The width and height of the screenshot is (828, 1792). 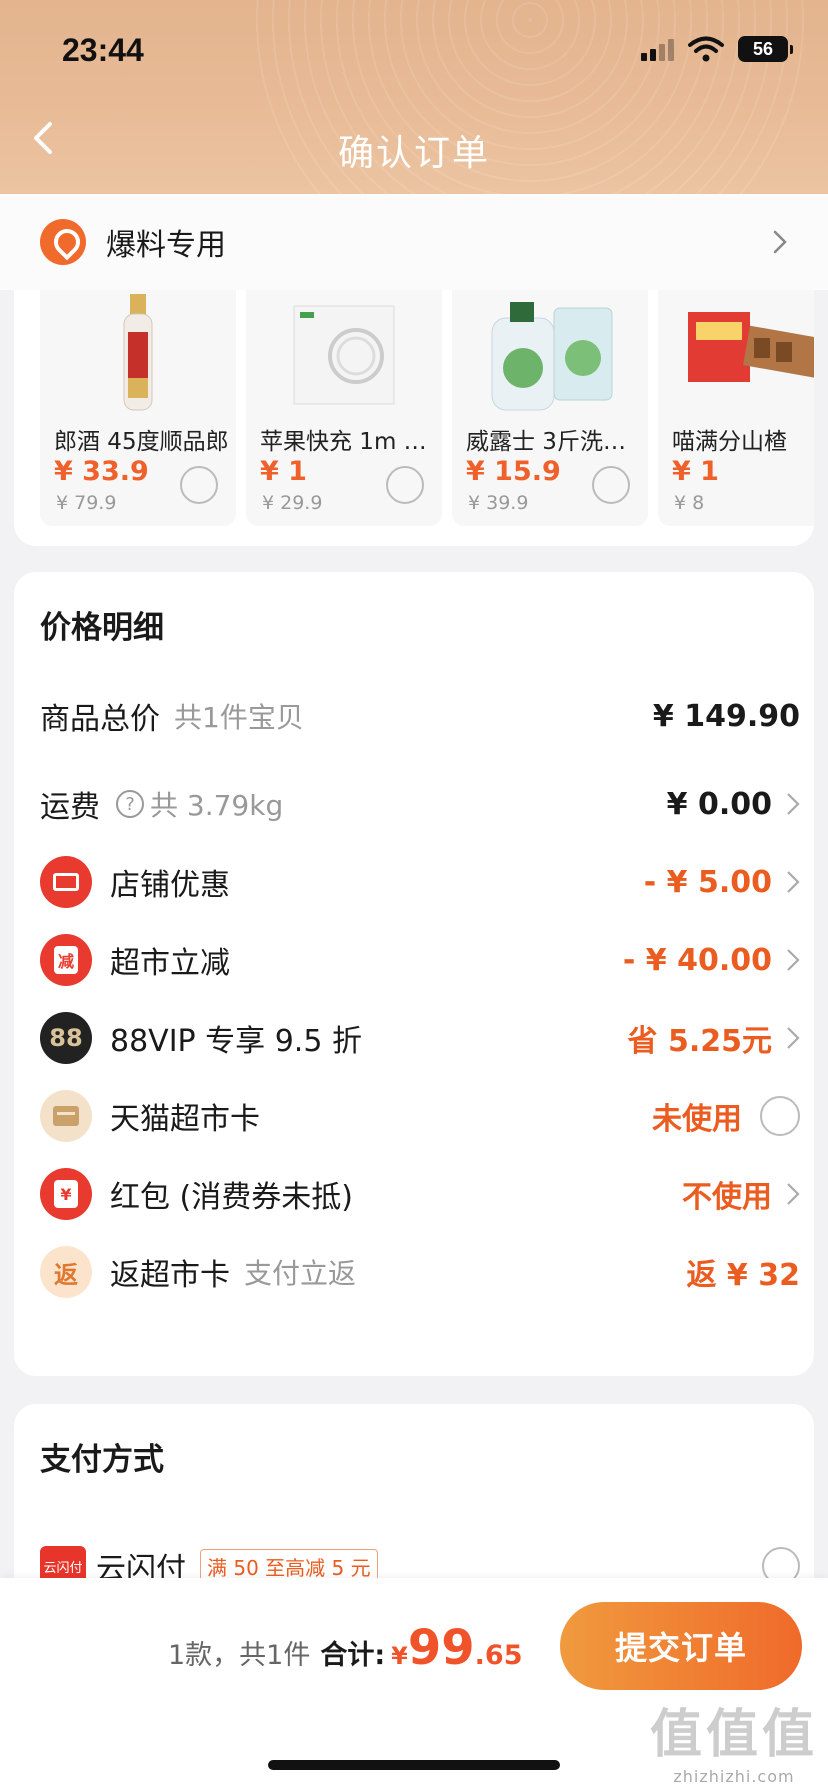 I want to click on signal-icon, so click(x=657, y=49).